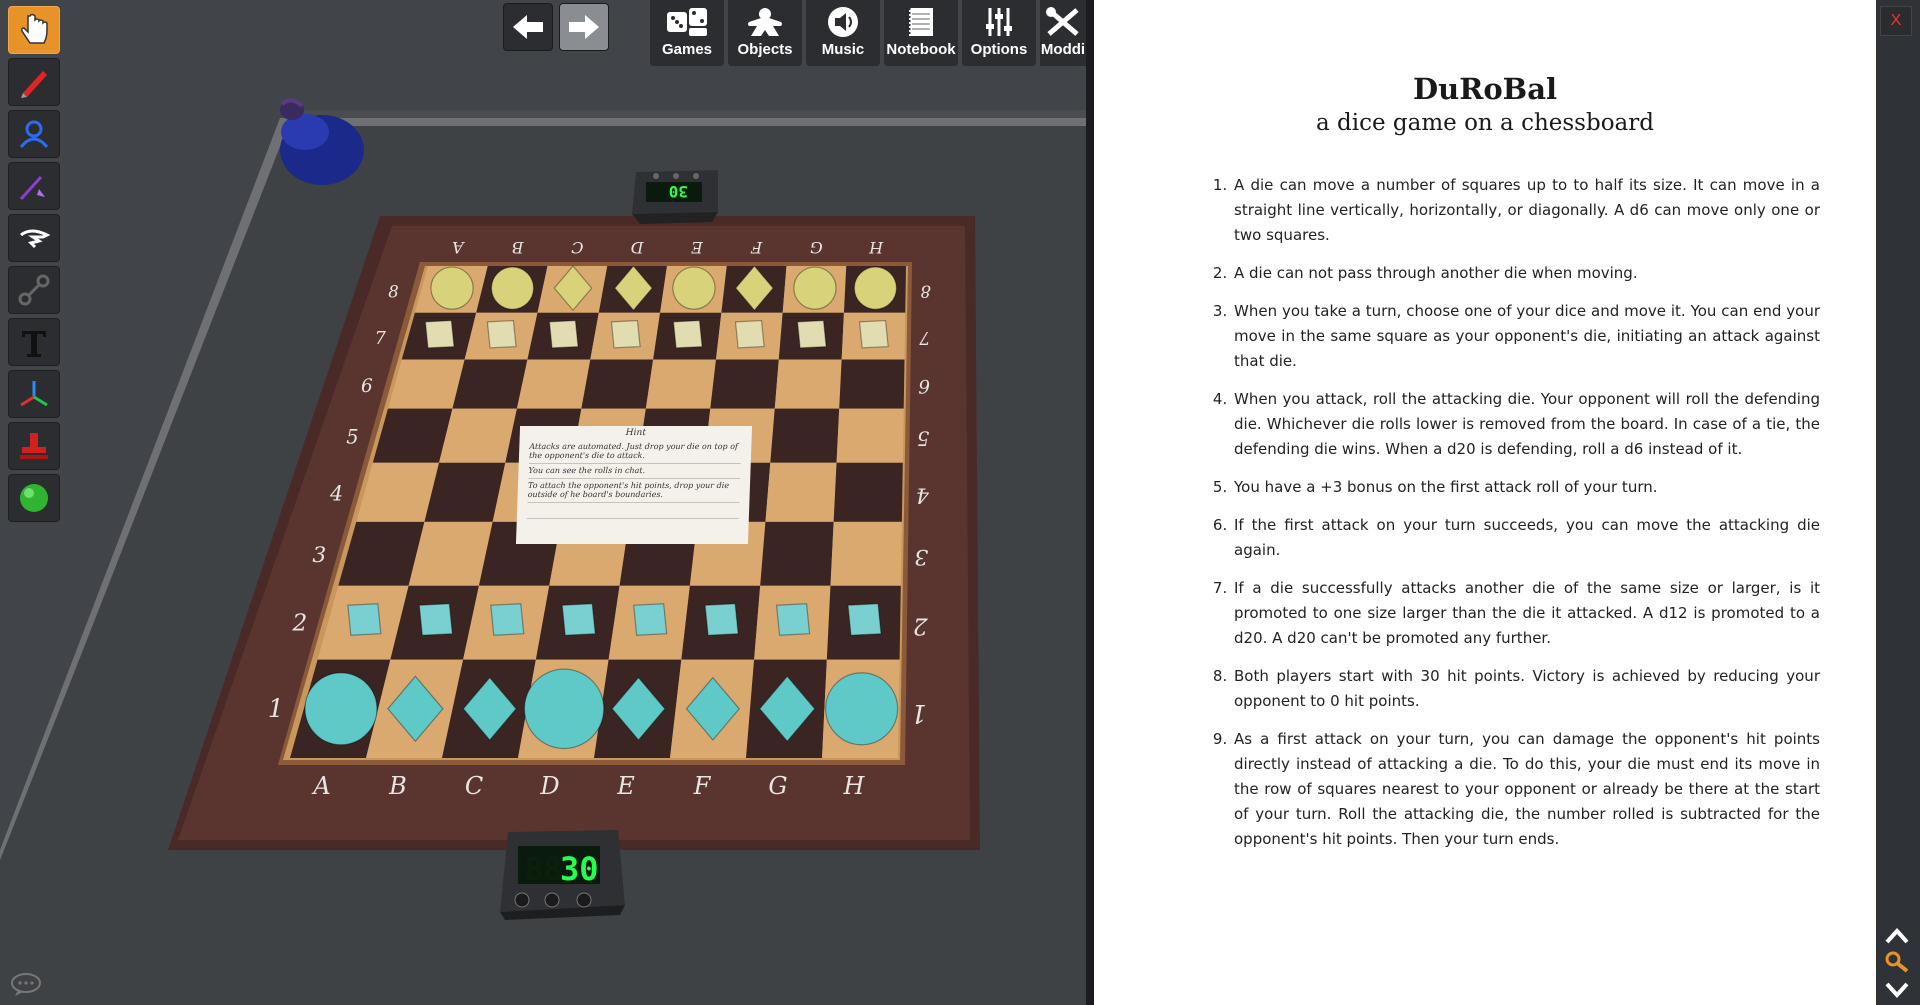 This screenshot has height=1005, width=1920. I want to click on snap-tool-button, so click(34, 446).